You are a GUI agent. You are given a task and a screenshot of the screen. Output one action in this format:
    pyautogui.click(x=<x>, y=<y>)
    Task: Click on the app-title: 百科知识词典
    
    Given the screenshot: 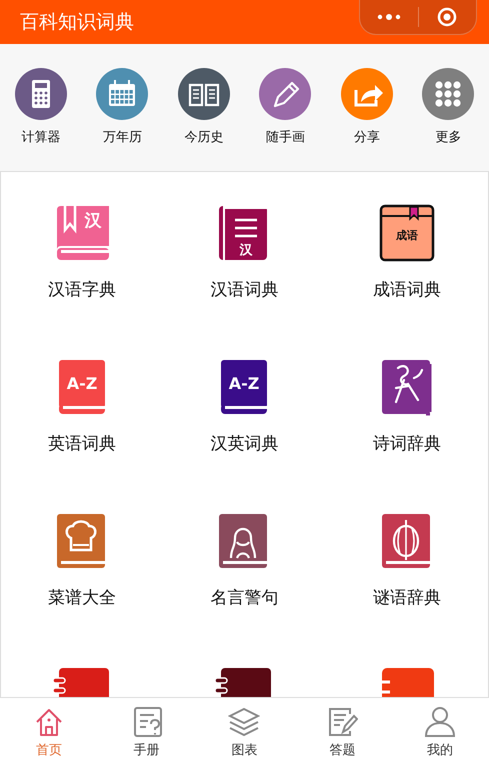 What is the action you would take?
    pyautogui.click(x=77, y=22)
    